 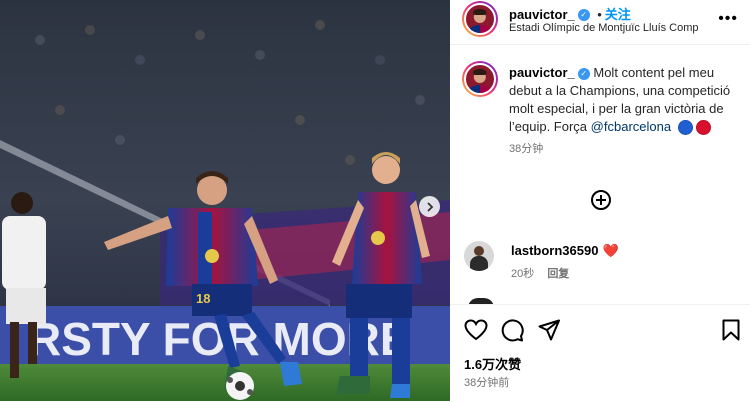 What do you see at coordinates (554, 250) in the screenshot?
I see `comment-username: lastborn36590` at bounding box center [554, 250].